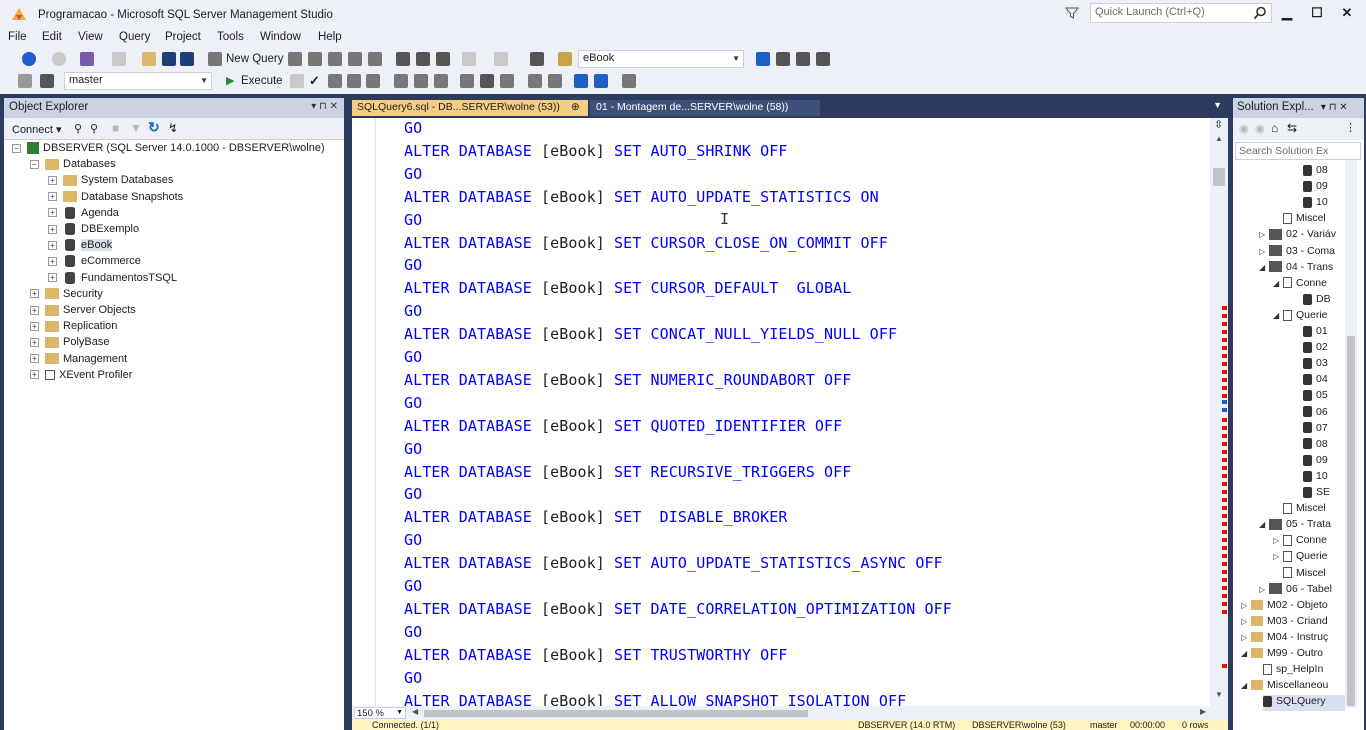 The height and width of the screenshot is (730, 1366). What do you see at coordinates (415, 711) in the screenshot?
I see `scroll-left-icon: ◀` at bounding box center [415, 711].